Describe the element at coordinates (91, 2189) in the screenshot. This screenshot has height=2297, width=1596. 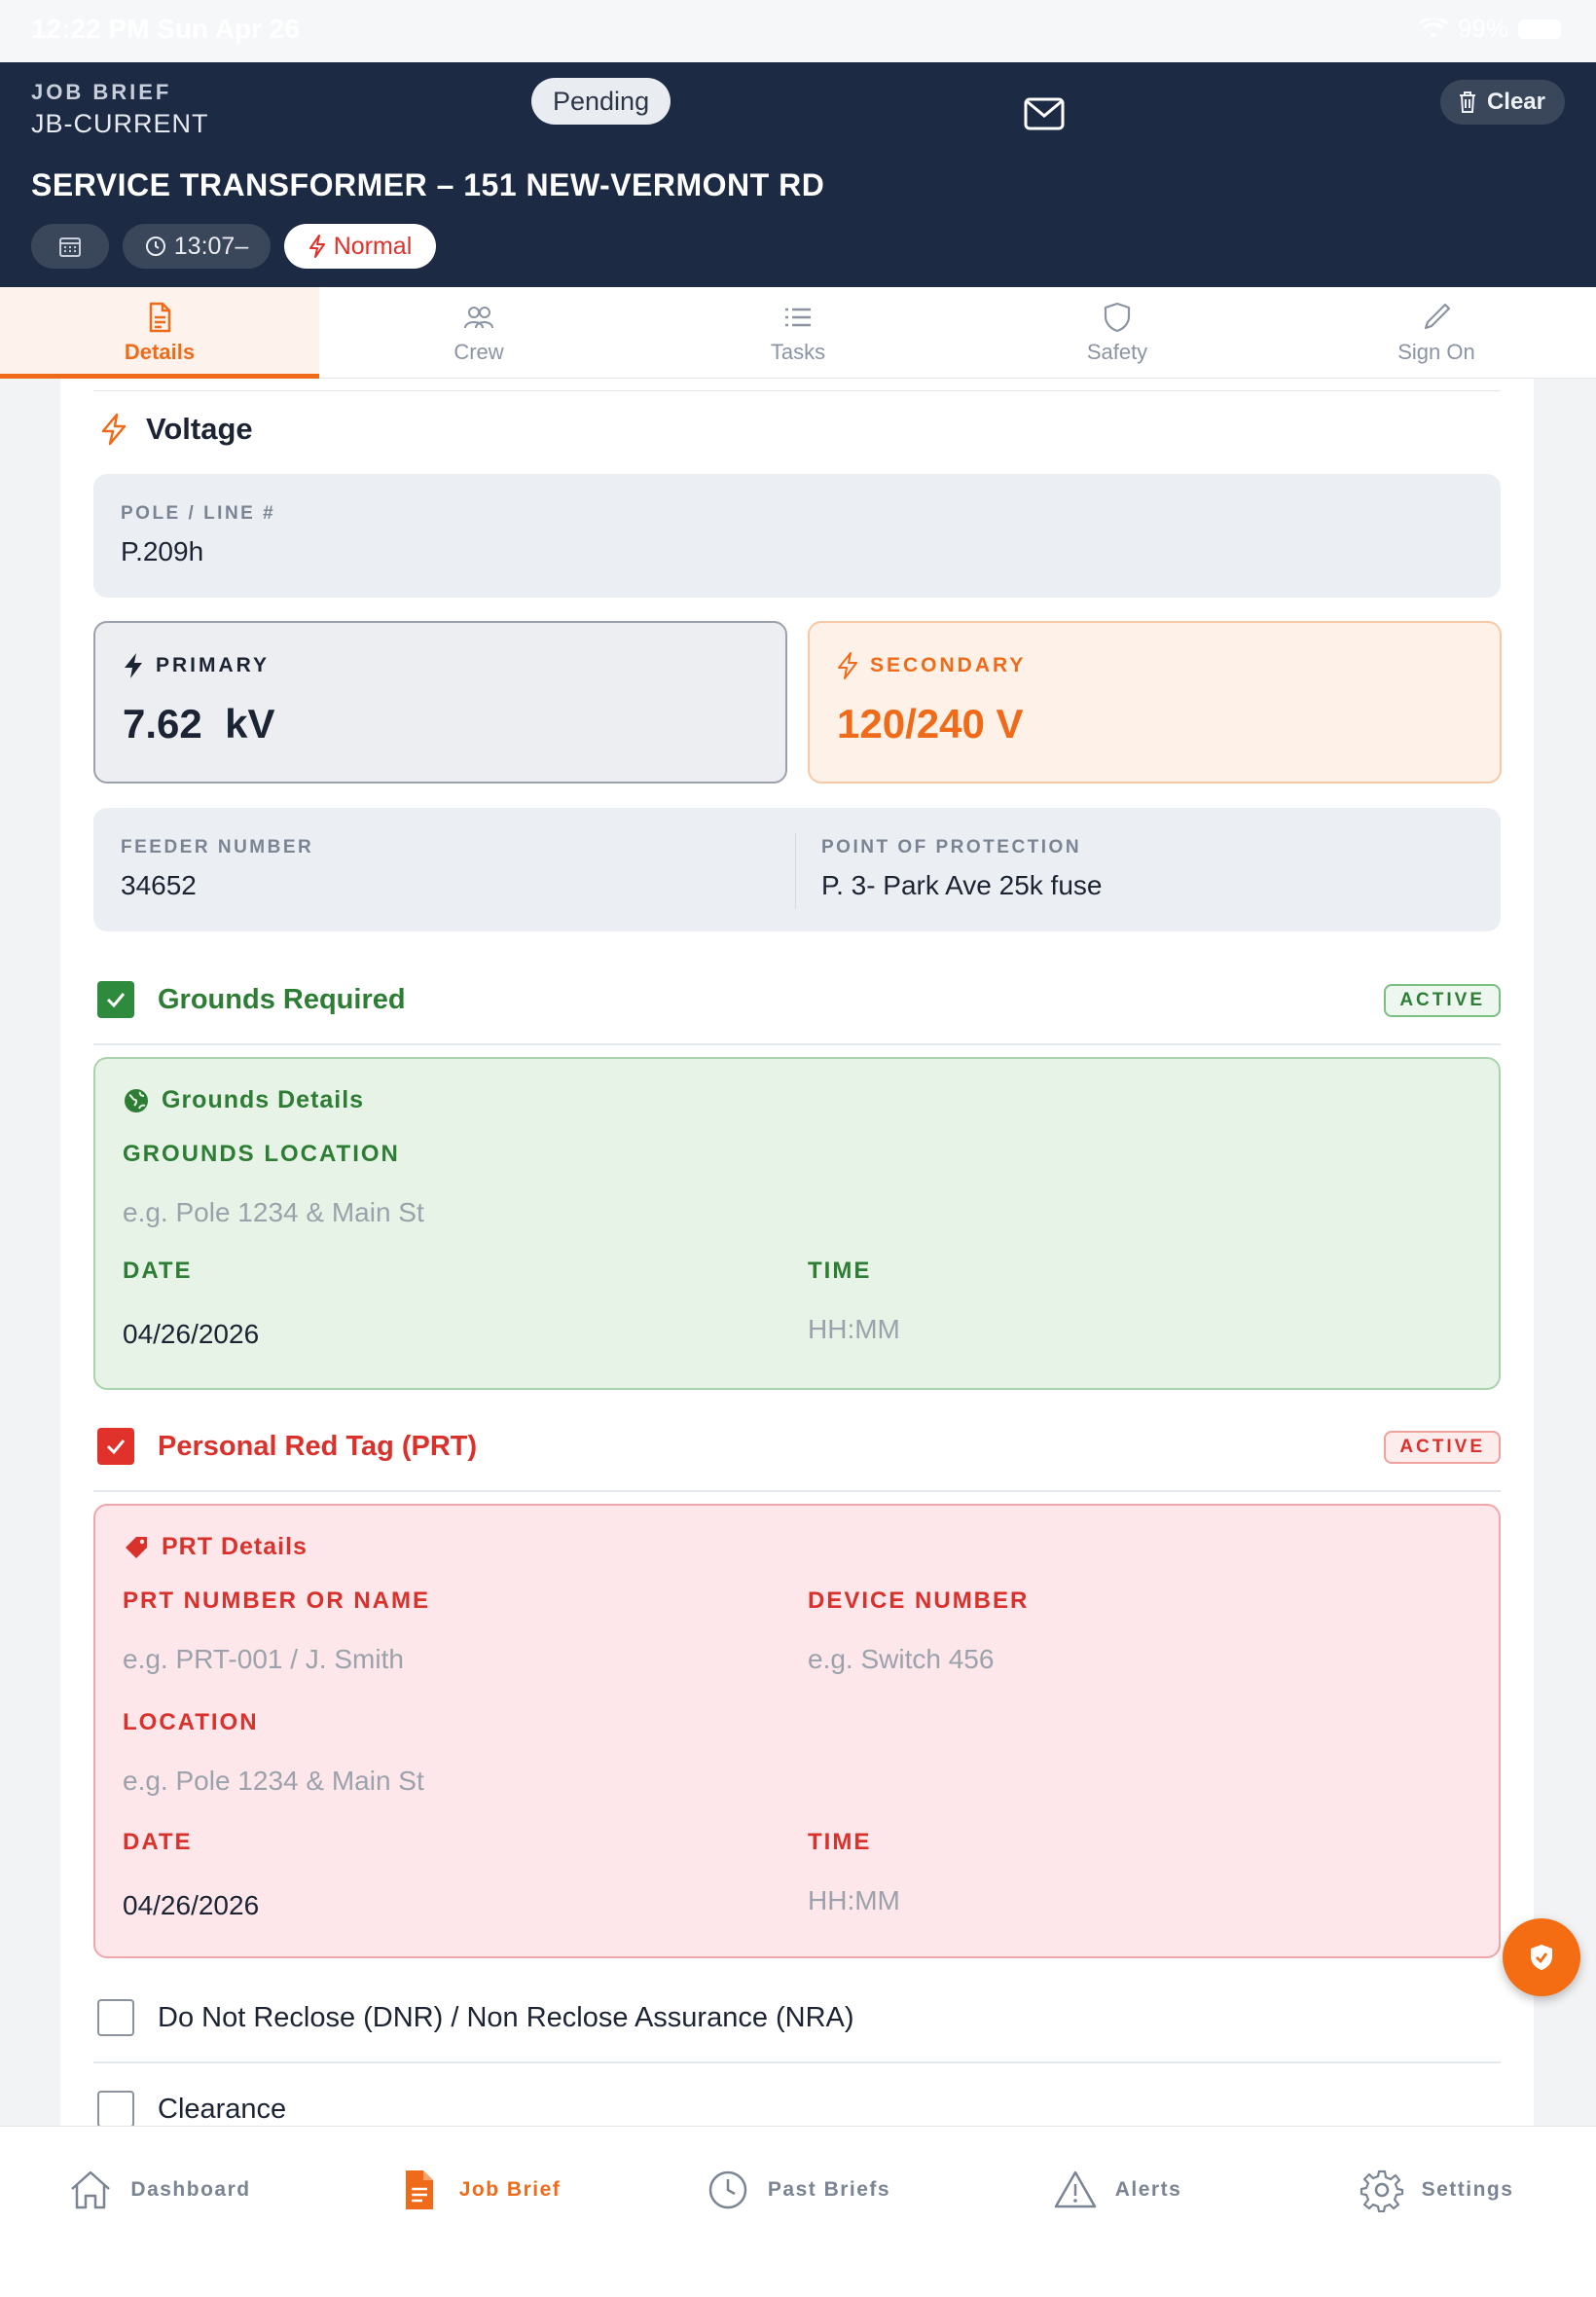
I see `home-icon` at that location.